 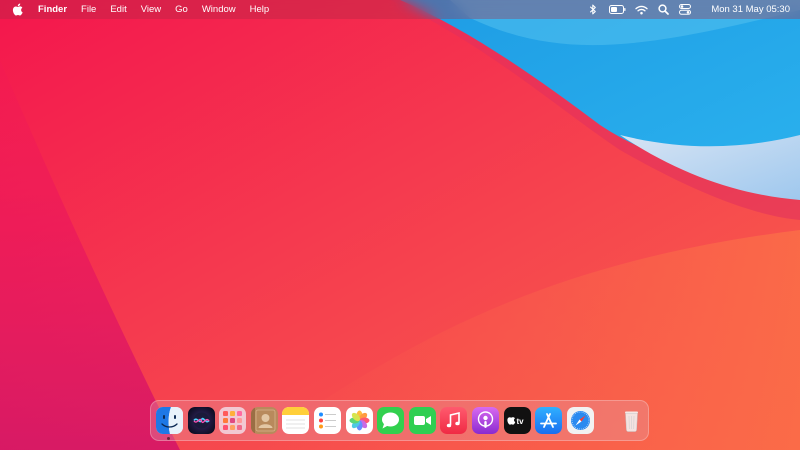 I want to click on menu-clock: Mon 31 May 05:30, so click(x=750, y=9).